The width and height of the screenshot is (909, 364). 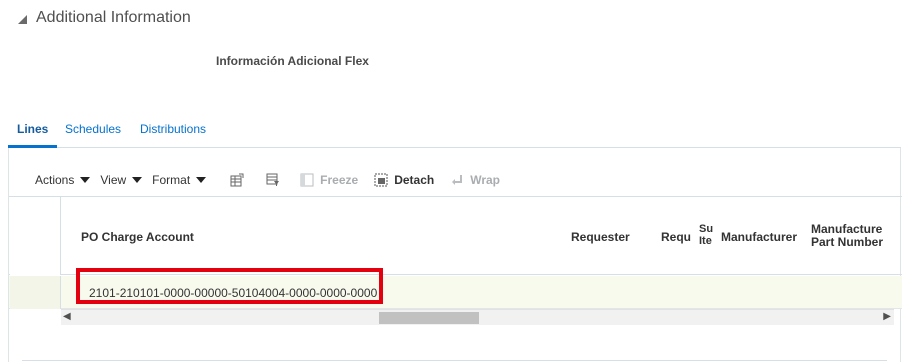 What do you see at coordinates (850, 236) in the screenshot?
I see `column-header-manufacturer-part-number: Manufacture Part Number` at bounding box center [850, 236].